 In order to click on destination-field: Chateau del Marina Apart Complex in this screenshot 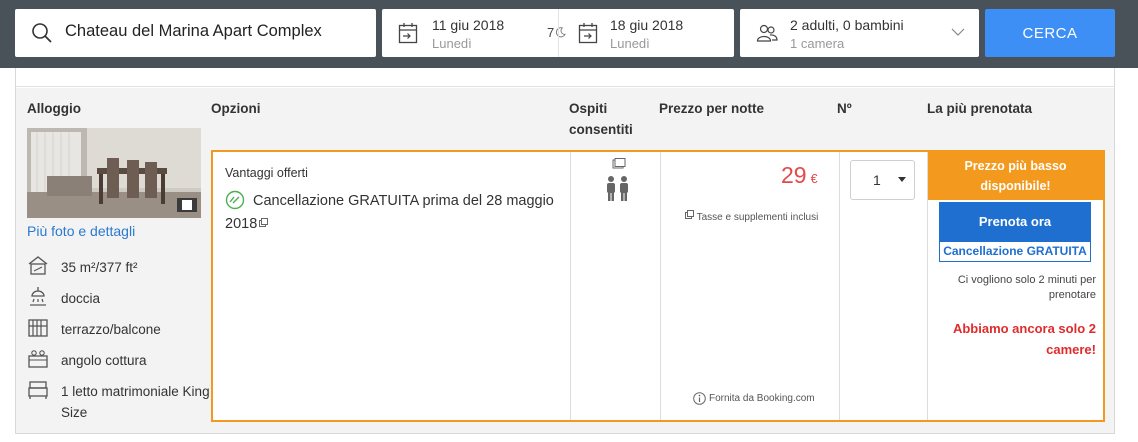, I will do `click(195, 33)`.